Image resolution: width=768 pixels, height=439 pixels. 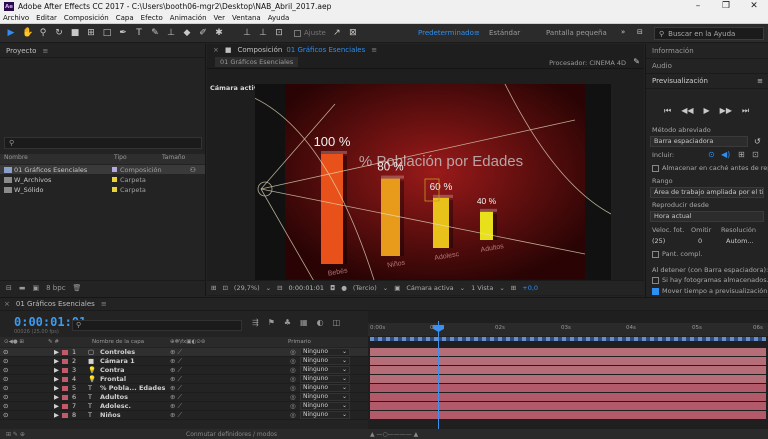 What do you see at coordinates (187, 33) in the screenshot?
I see `eraser-tool-icon: ◆` at bounding box center [187, 33].